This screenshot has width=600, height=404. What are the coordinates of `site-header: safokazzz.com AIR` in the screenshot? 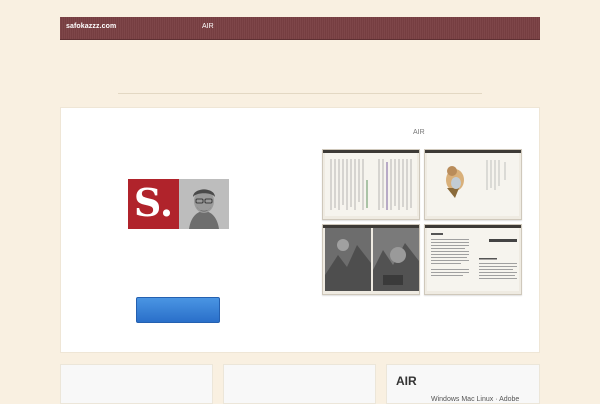 It's located at (300, 28).